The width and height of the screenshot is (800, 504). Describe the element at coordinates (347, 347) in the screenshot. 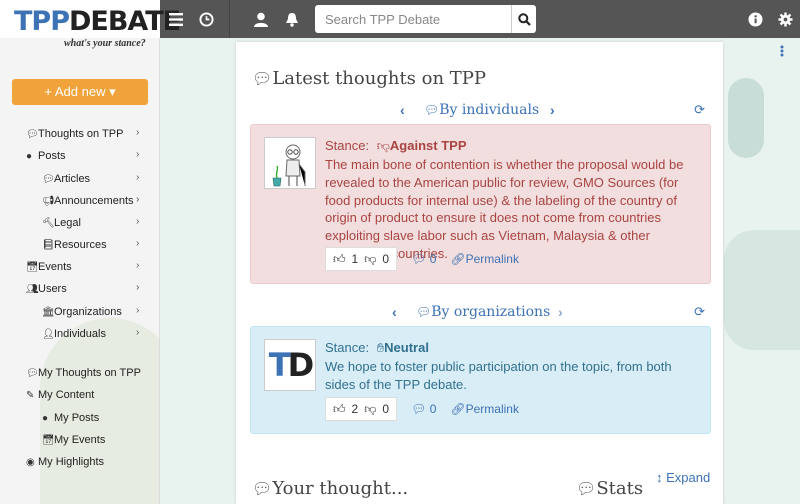

I see `stance-label: Stance:` at that location.